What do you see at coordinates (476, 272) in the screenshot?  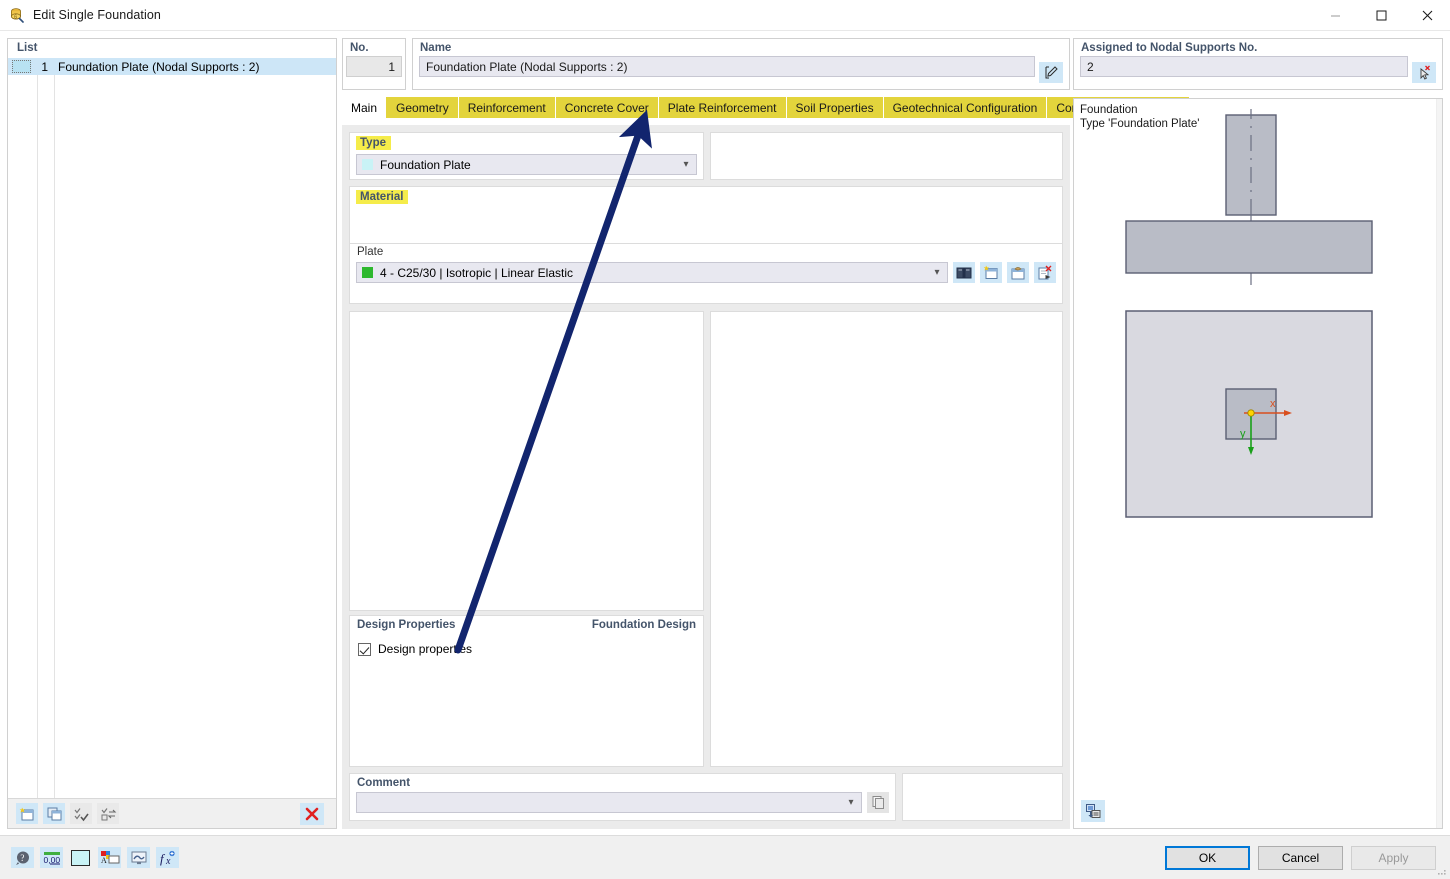 I see `material-combo-value: 4 - C25/30 | Isotropic | Linear Elastic` at bounding box center [476, 272].